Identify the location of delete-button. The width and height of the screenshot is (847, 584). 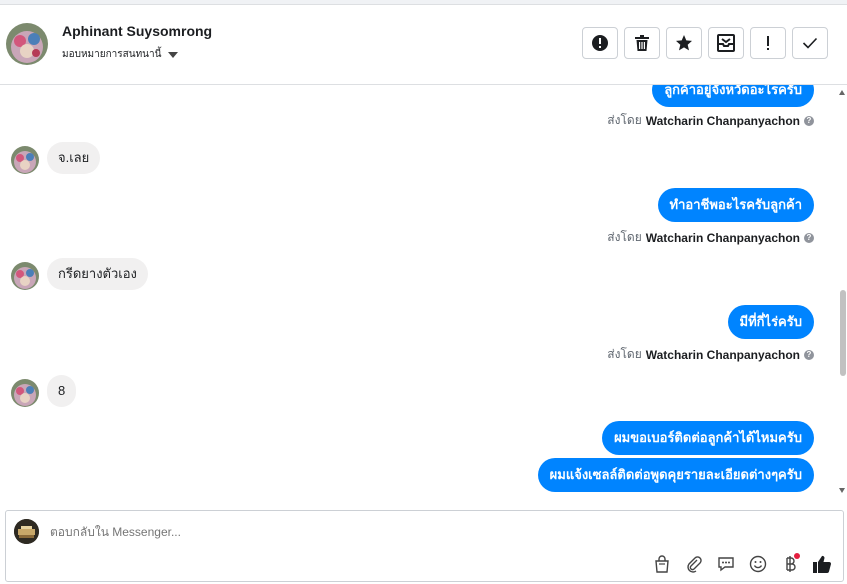
(642, 43).